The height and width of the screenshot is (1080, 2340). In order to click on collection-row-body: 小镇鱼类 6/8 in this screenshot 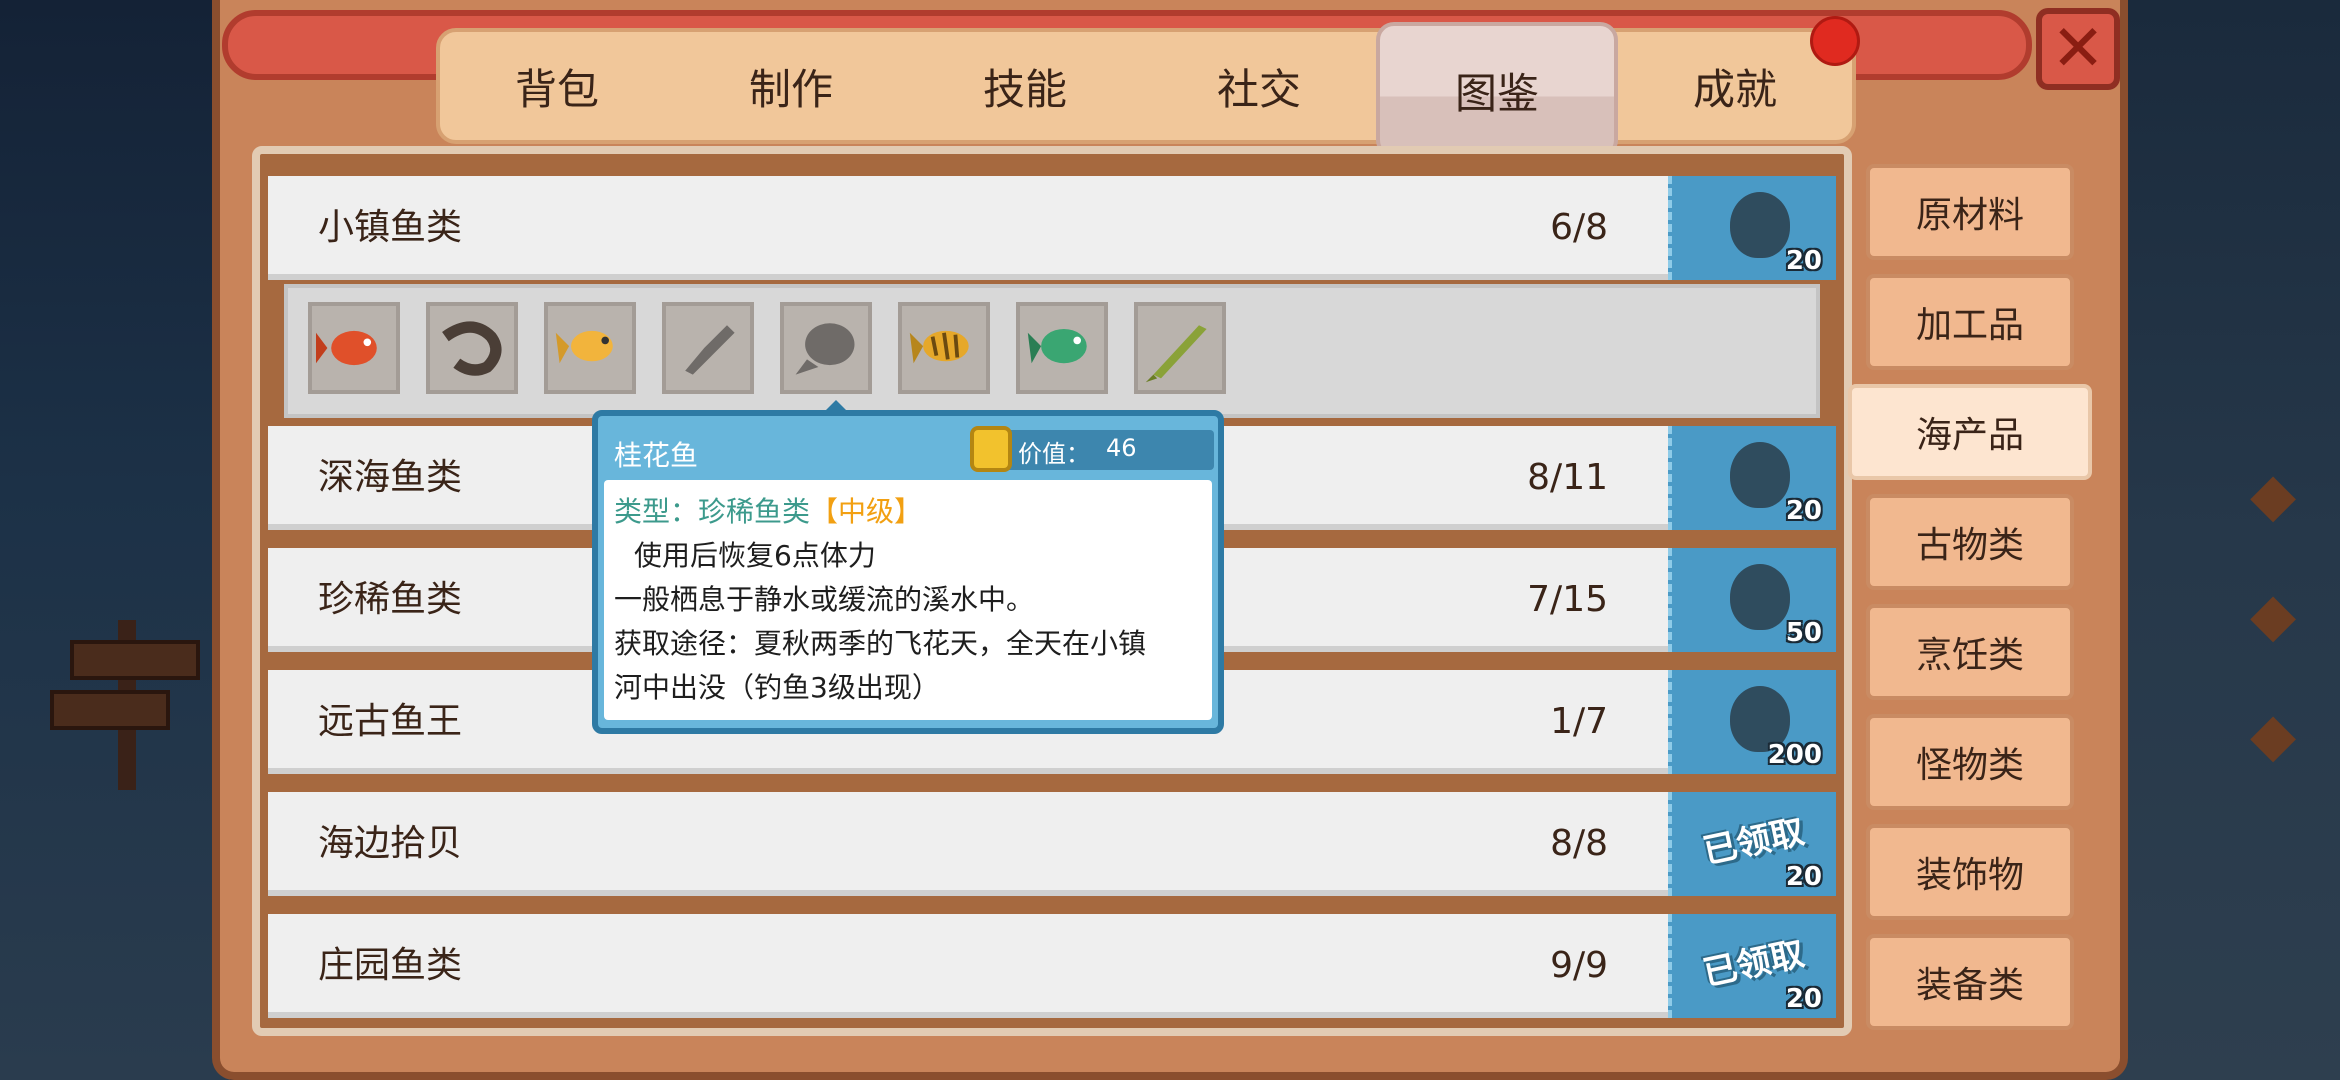, I will do `click(968, 228)`.